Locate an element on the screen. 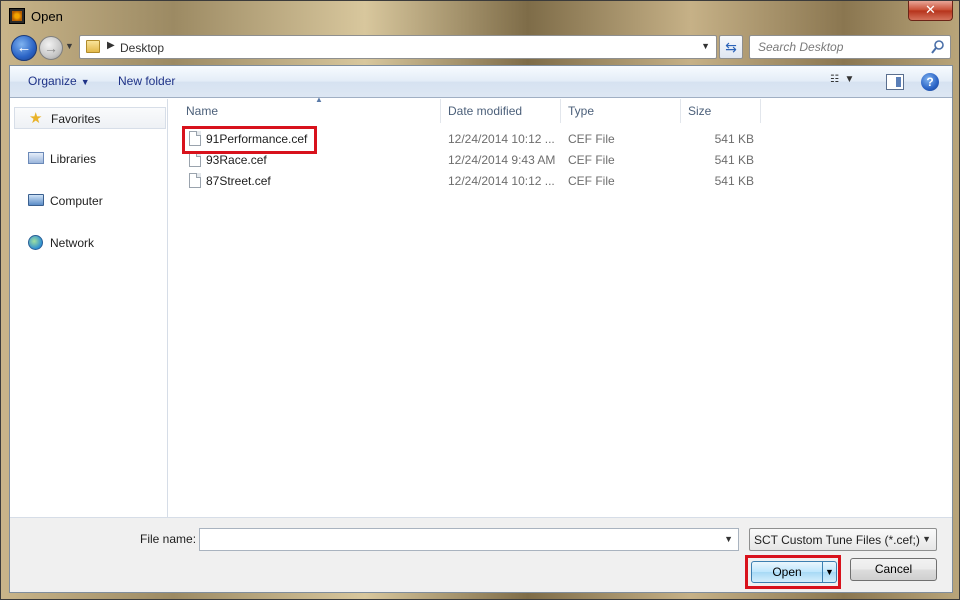 This screenshot has width=960, height=600. open-button-highlight: Open ▼ is located at coordinates (793, 572).